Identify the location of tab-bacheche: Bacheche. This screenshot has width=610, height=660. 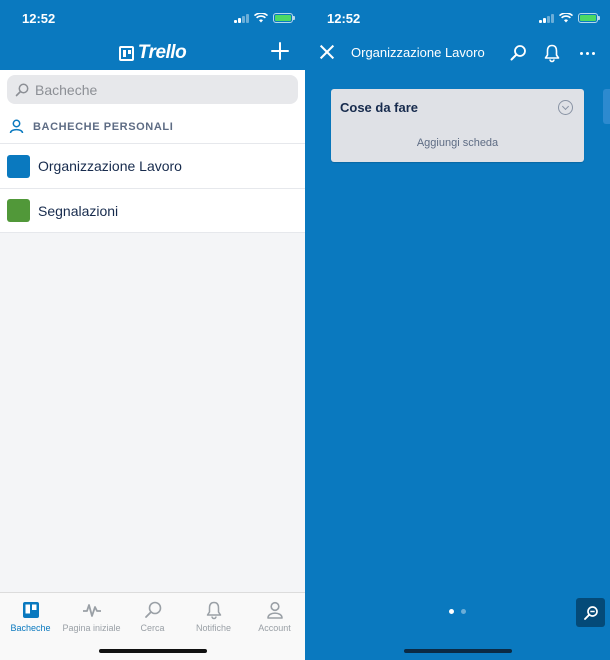
(30, 626).